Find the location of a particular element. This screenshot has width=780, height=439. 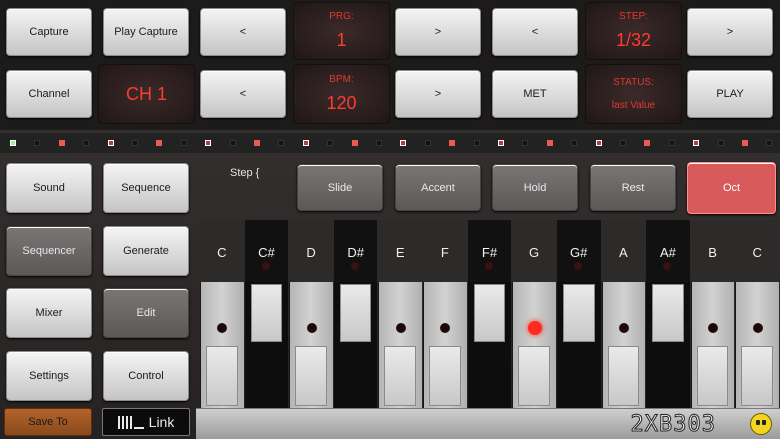

note-key: G is located at coordinates (534, 314).